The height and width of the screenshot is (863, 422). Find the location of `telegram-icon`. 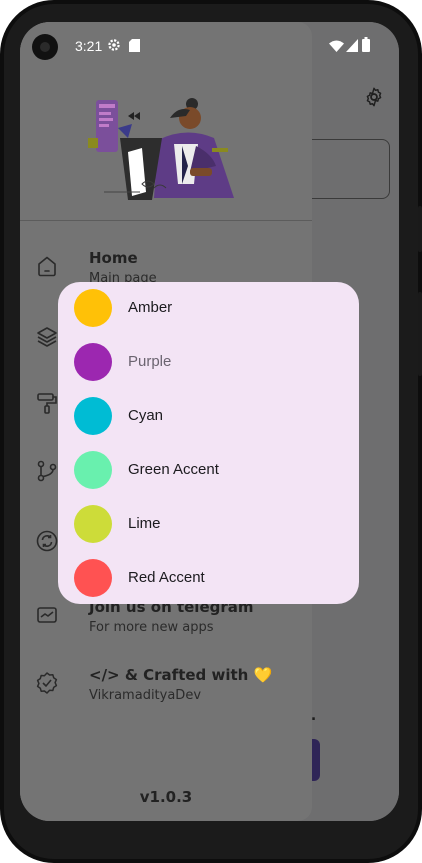

telegram-icon is located at coordinates (47, 615).